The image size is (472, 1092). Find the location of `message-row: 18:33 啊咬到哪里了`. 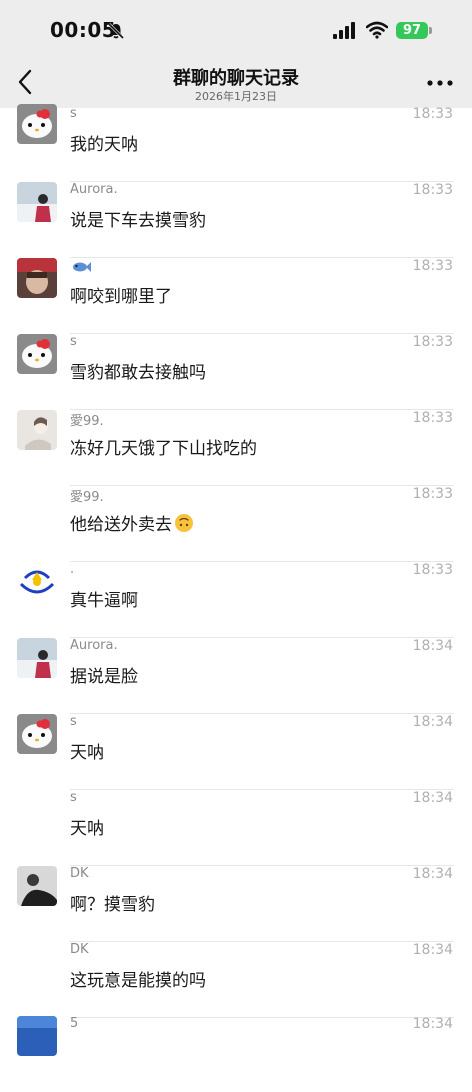

message-row: 18:33 啊咬到哪里了 is located at coordinates (236, 296).